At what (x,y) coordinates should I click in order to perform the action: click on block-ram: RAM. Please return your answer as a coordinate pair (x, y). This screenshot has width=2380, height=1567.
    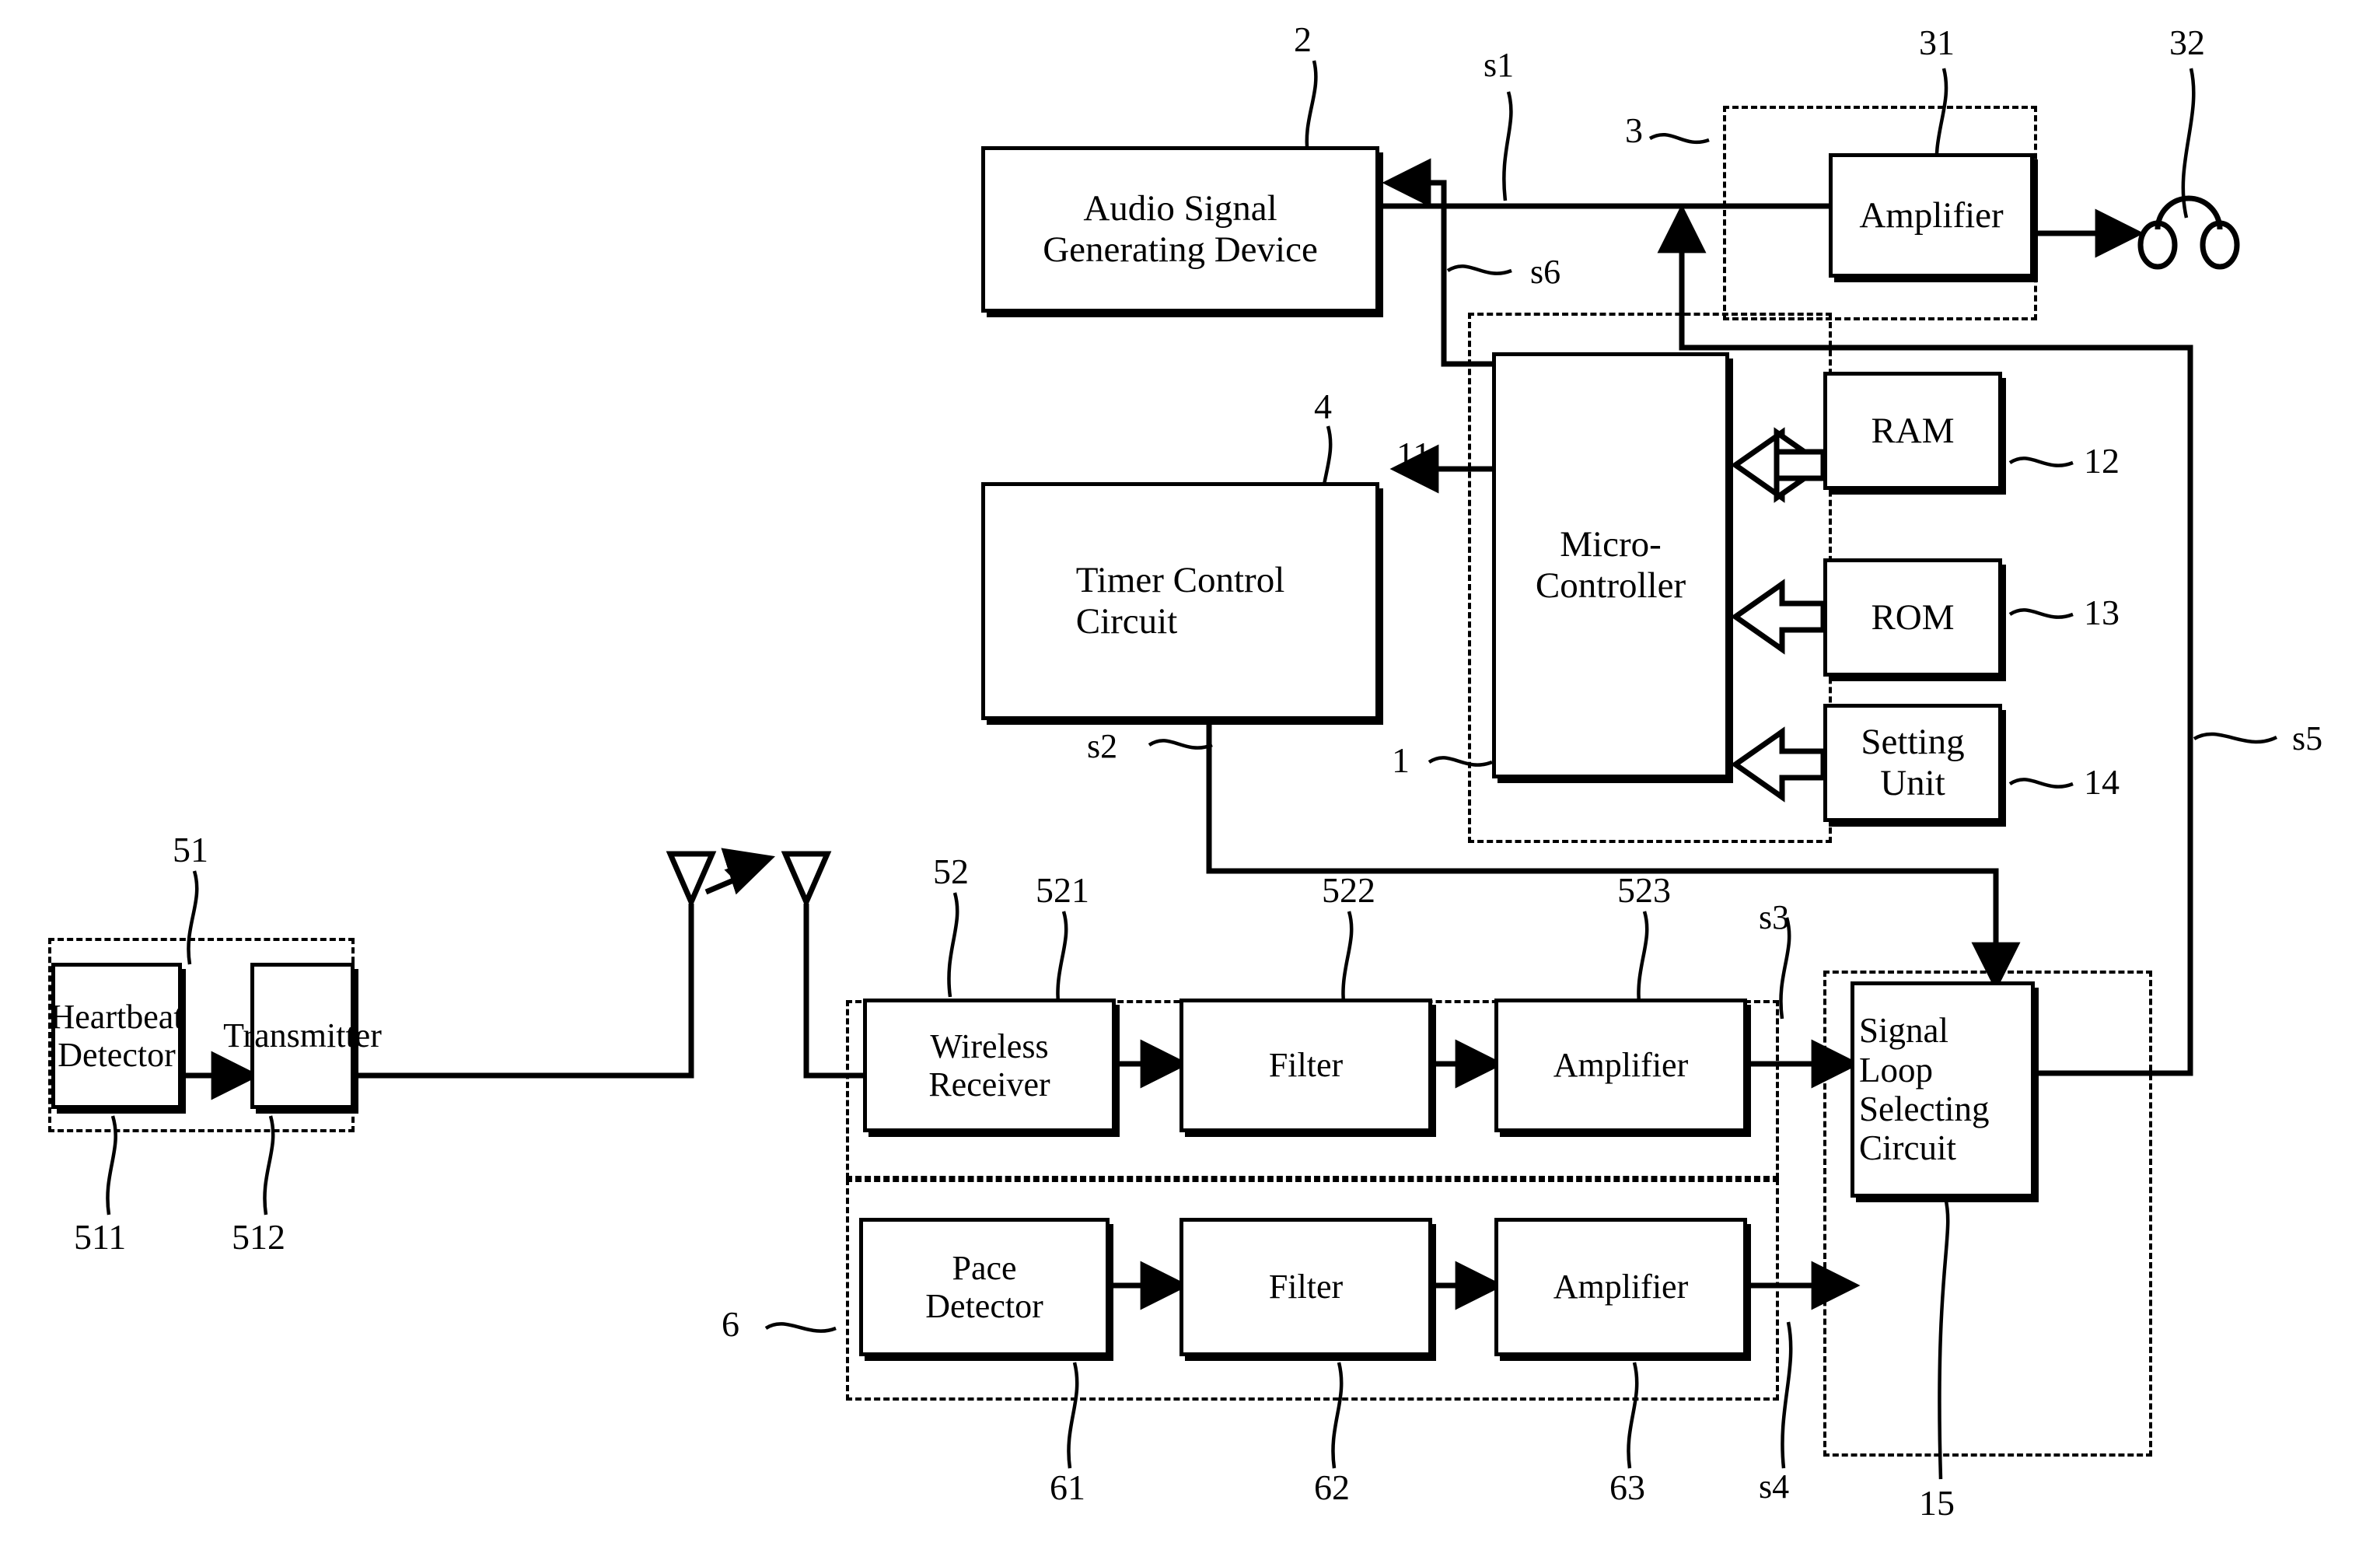
    Looking at the image, I should click on (1913, 431).